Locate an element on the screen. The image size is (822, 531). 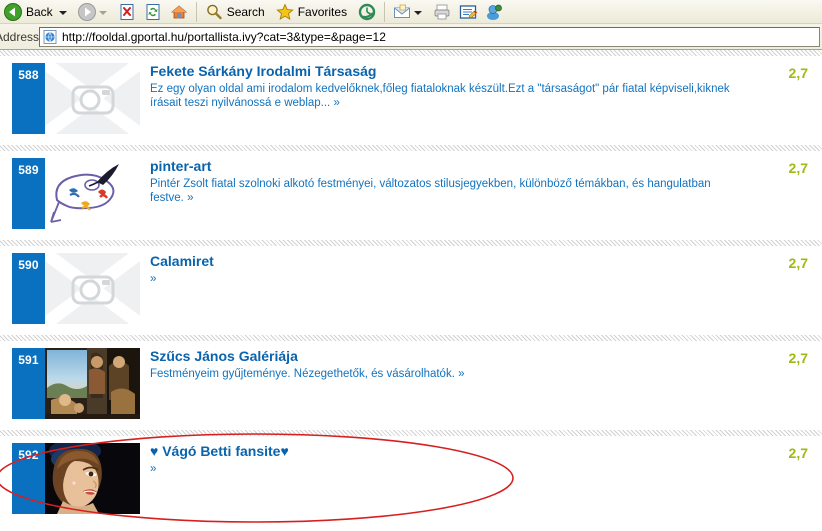
palette-logo-icon is located at coordinates (92, 193).